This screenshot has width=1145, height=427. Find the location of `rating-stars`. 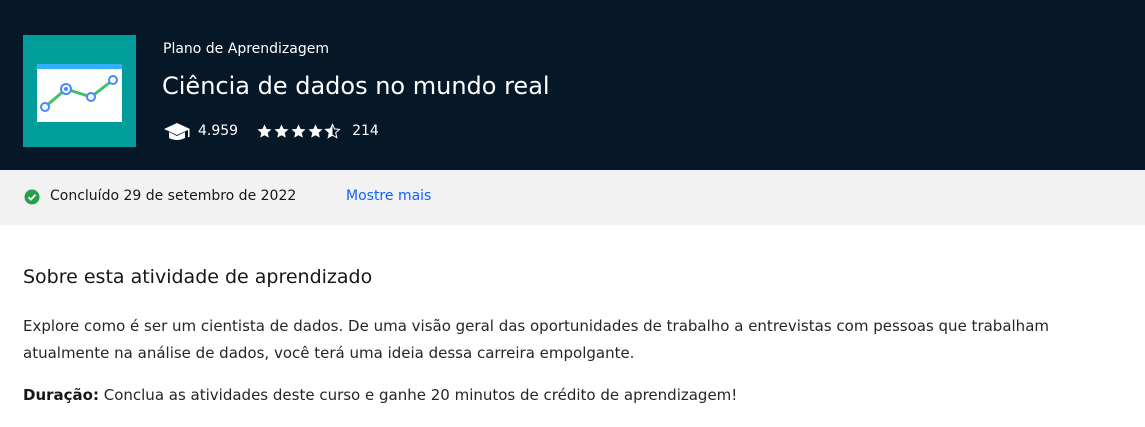

rating-stars is located at coordinates (298, 131).